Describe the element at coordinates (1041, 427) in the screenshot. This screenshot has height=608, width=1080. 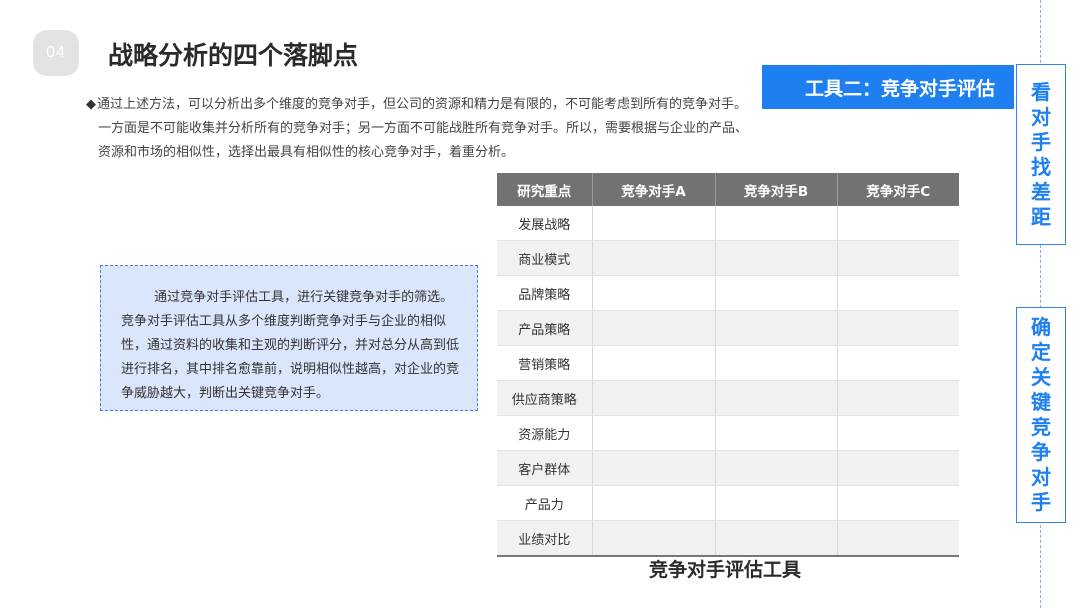
I see `side-box-char: 竞` at that location.